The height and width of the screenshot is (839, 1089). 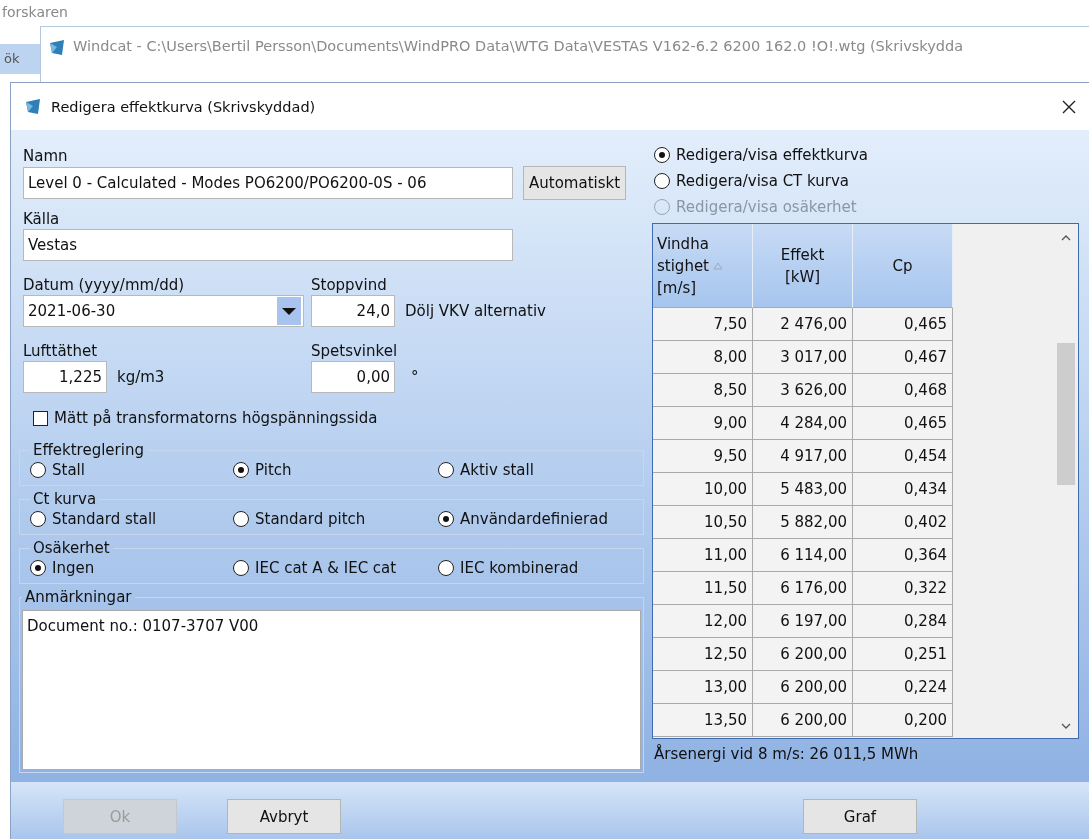 What do you see at coordinates (331, 690) in the screenshot?
I see `remarks-field: Document no.: 0107-3707 V00` at bounding box center [331, 690].